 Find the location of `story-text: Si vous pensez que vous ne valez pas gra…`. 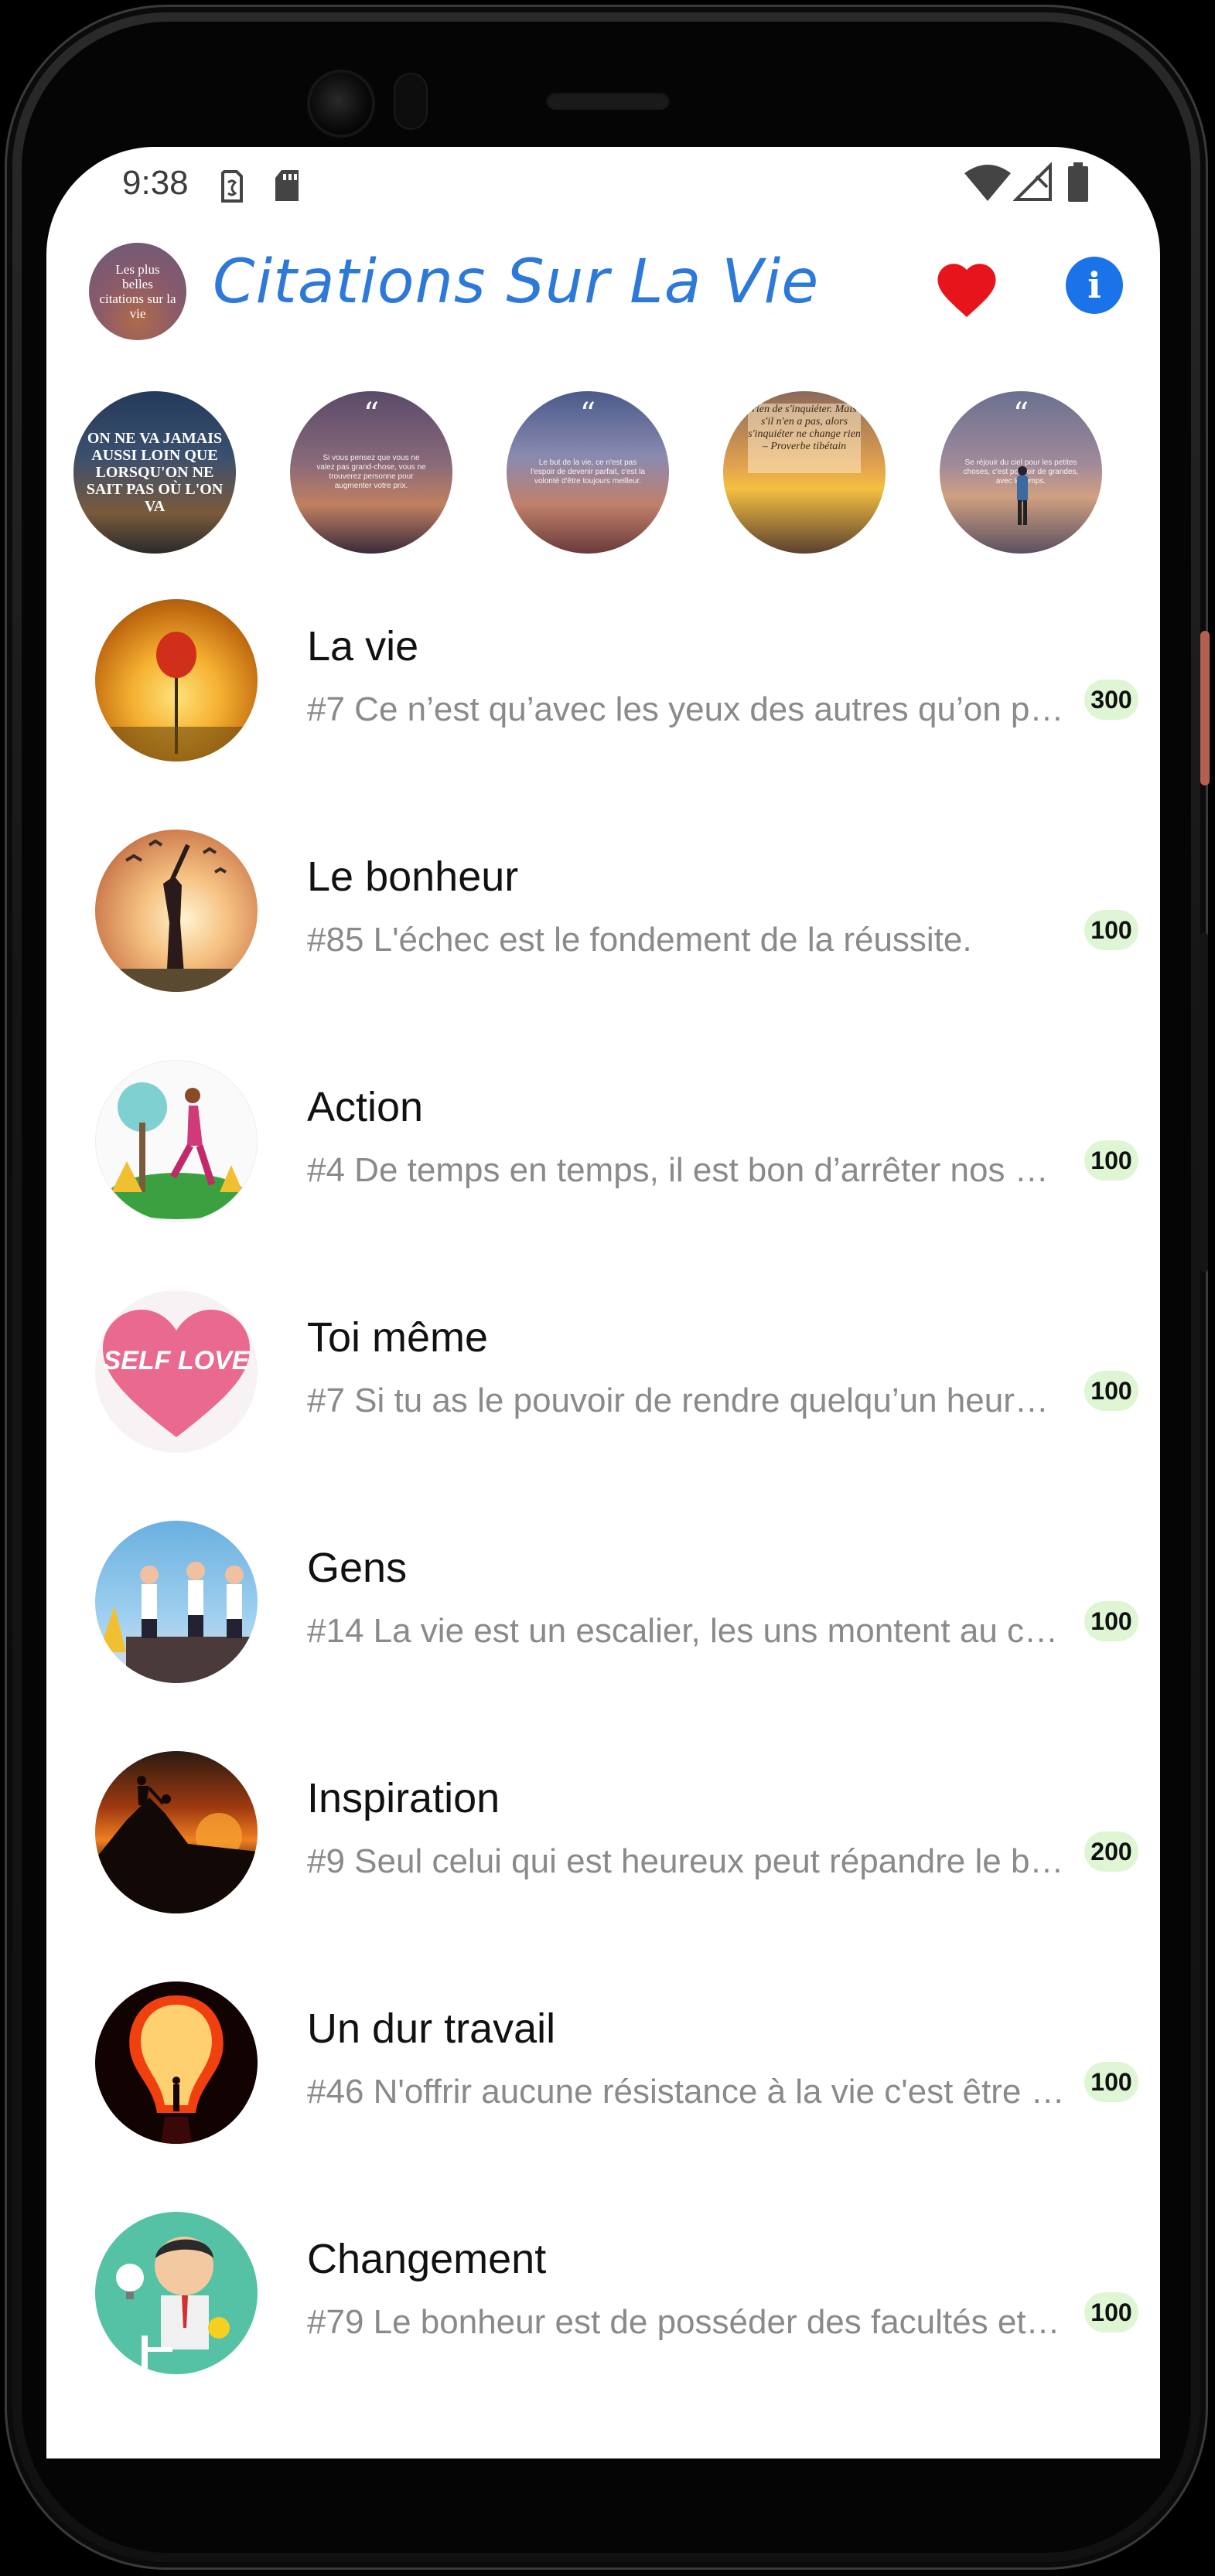

story-text: Si vous pensez que vous ne valez pas gra… is located at coordinates (371, 472).